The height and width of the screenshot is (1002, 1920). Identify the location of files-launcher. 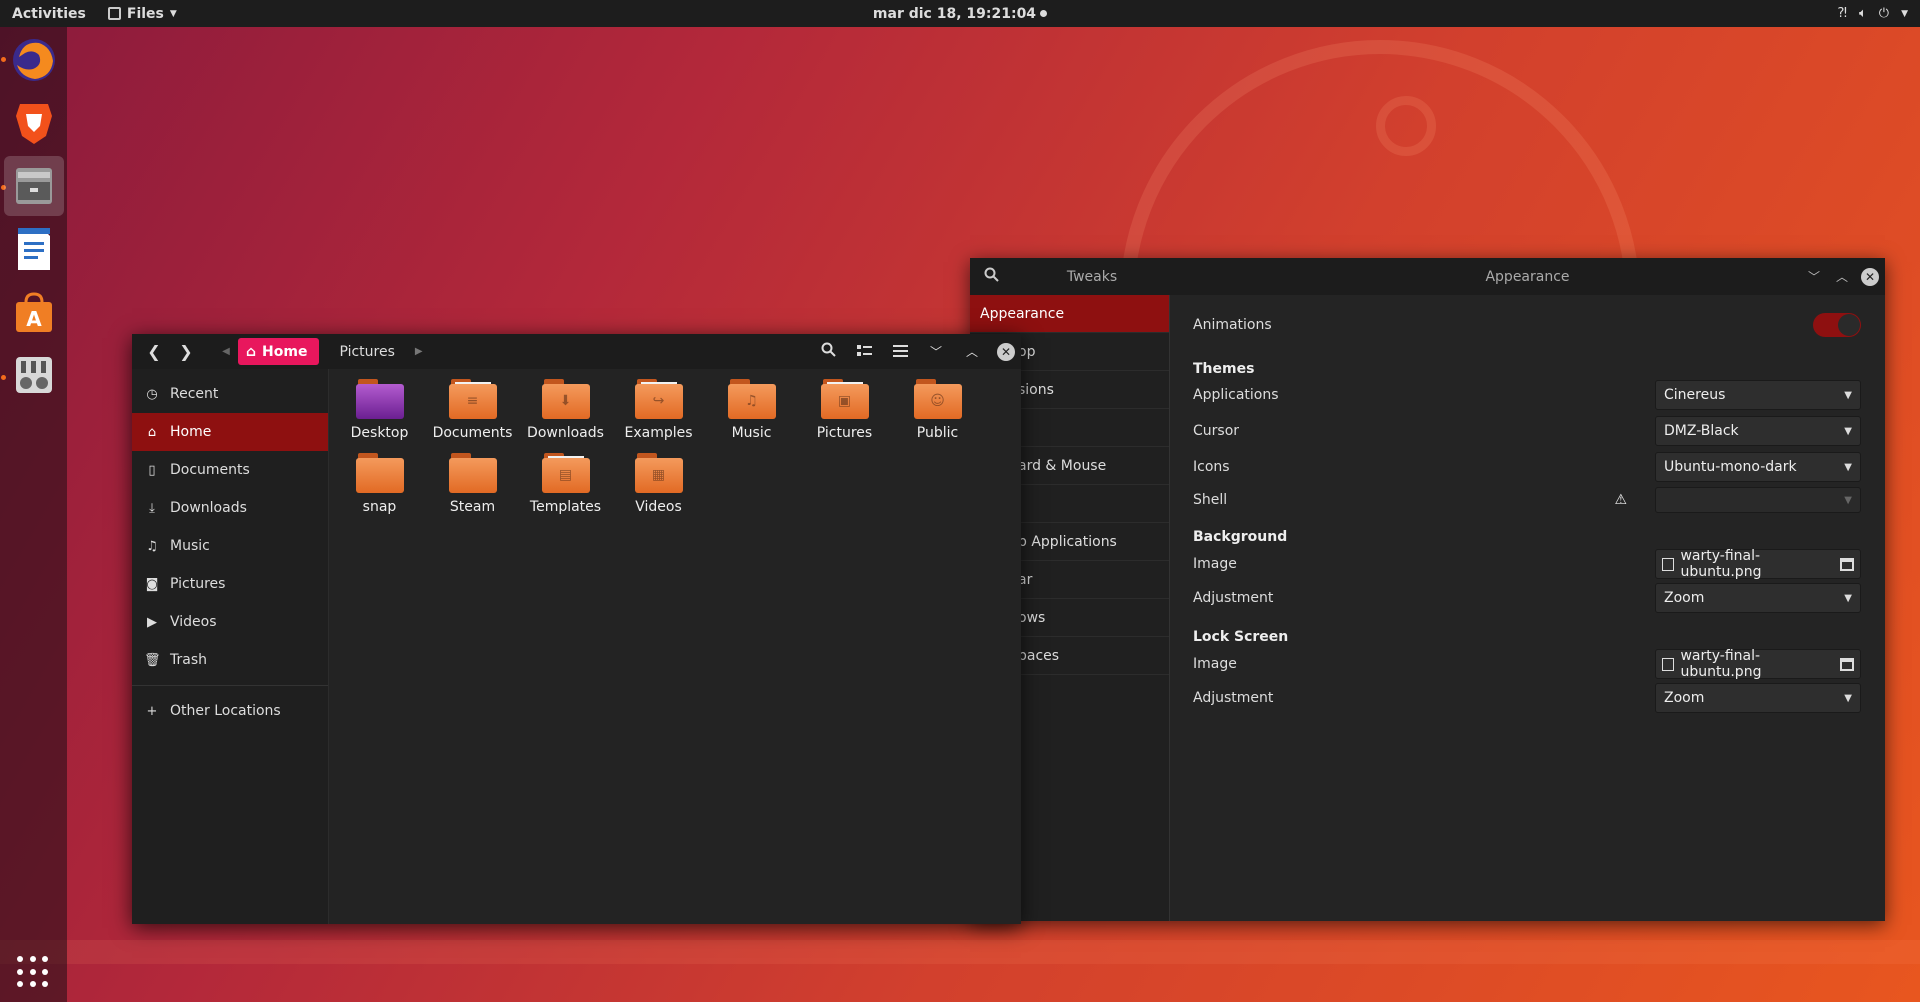
(34, 186).